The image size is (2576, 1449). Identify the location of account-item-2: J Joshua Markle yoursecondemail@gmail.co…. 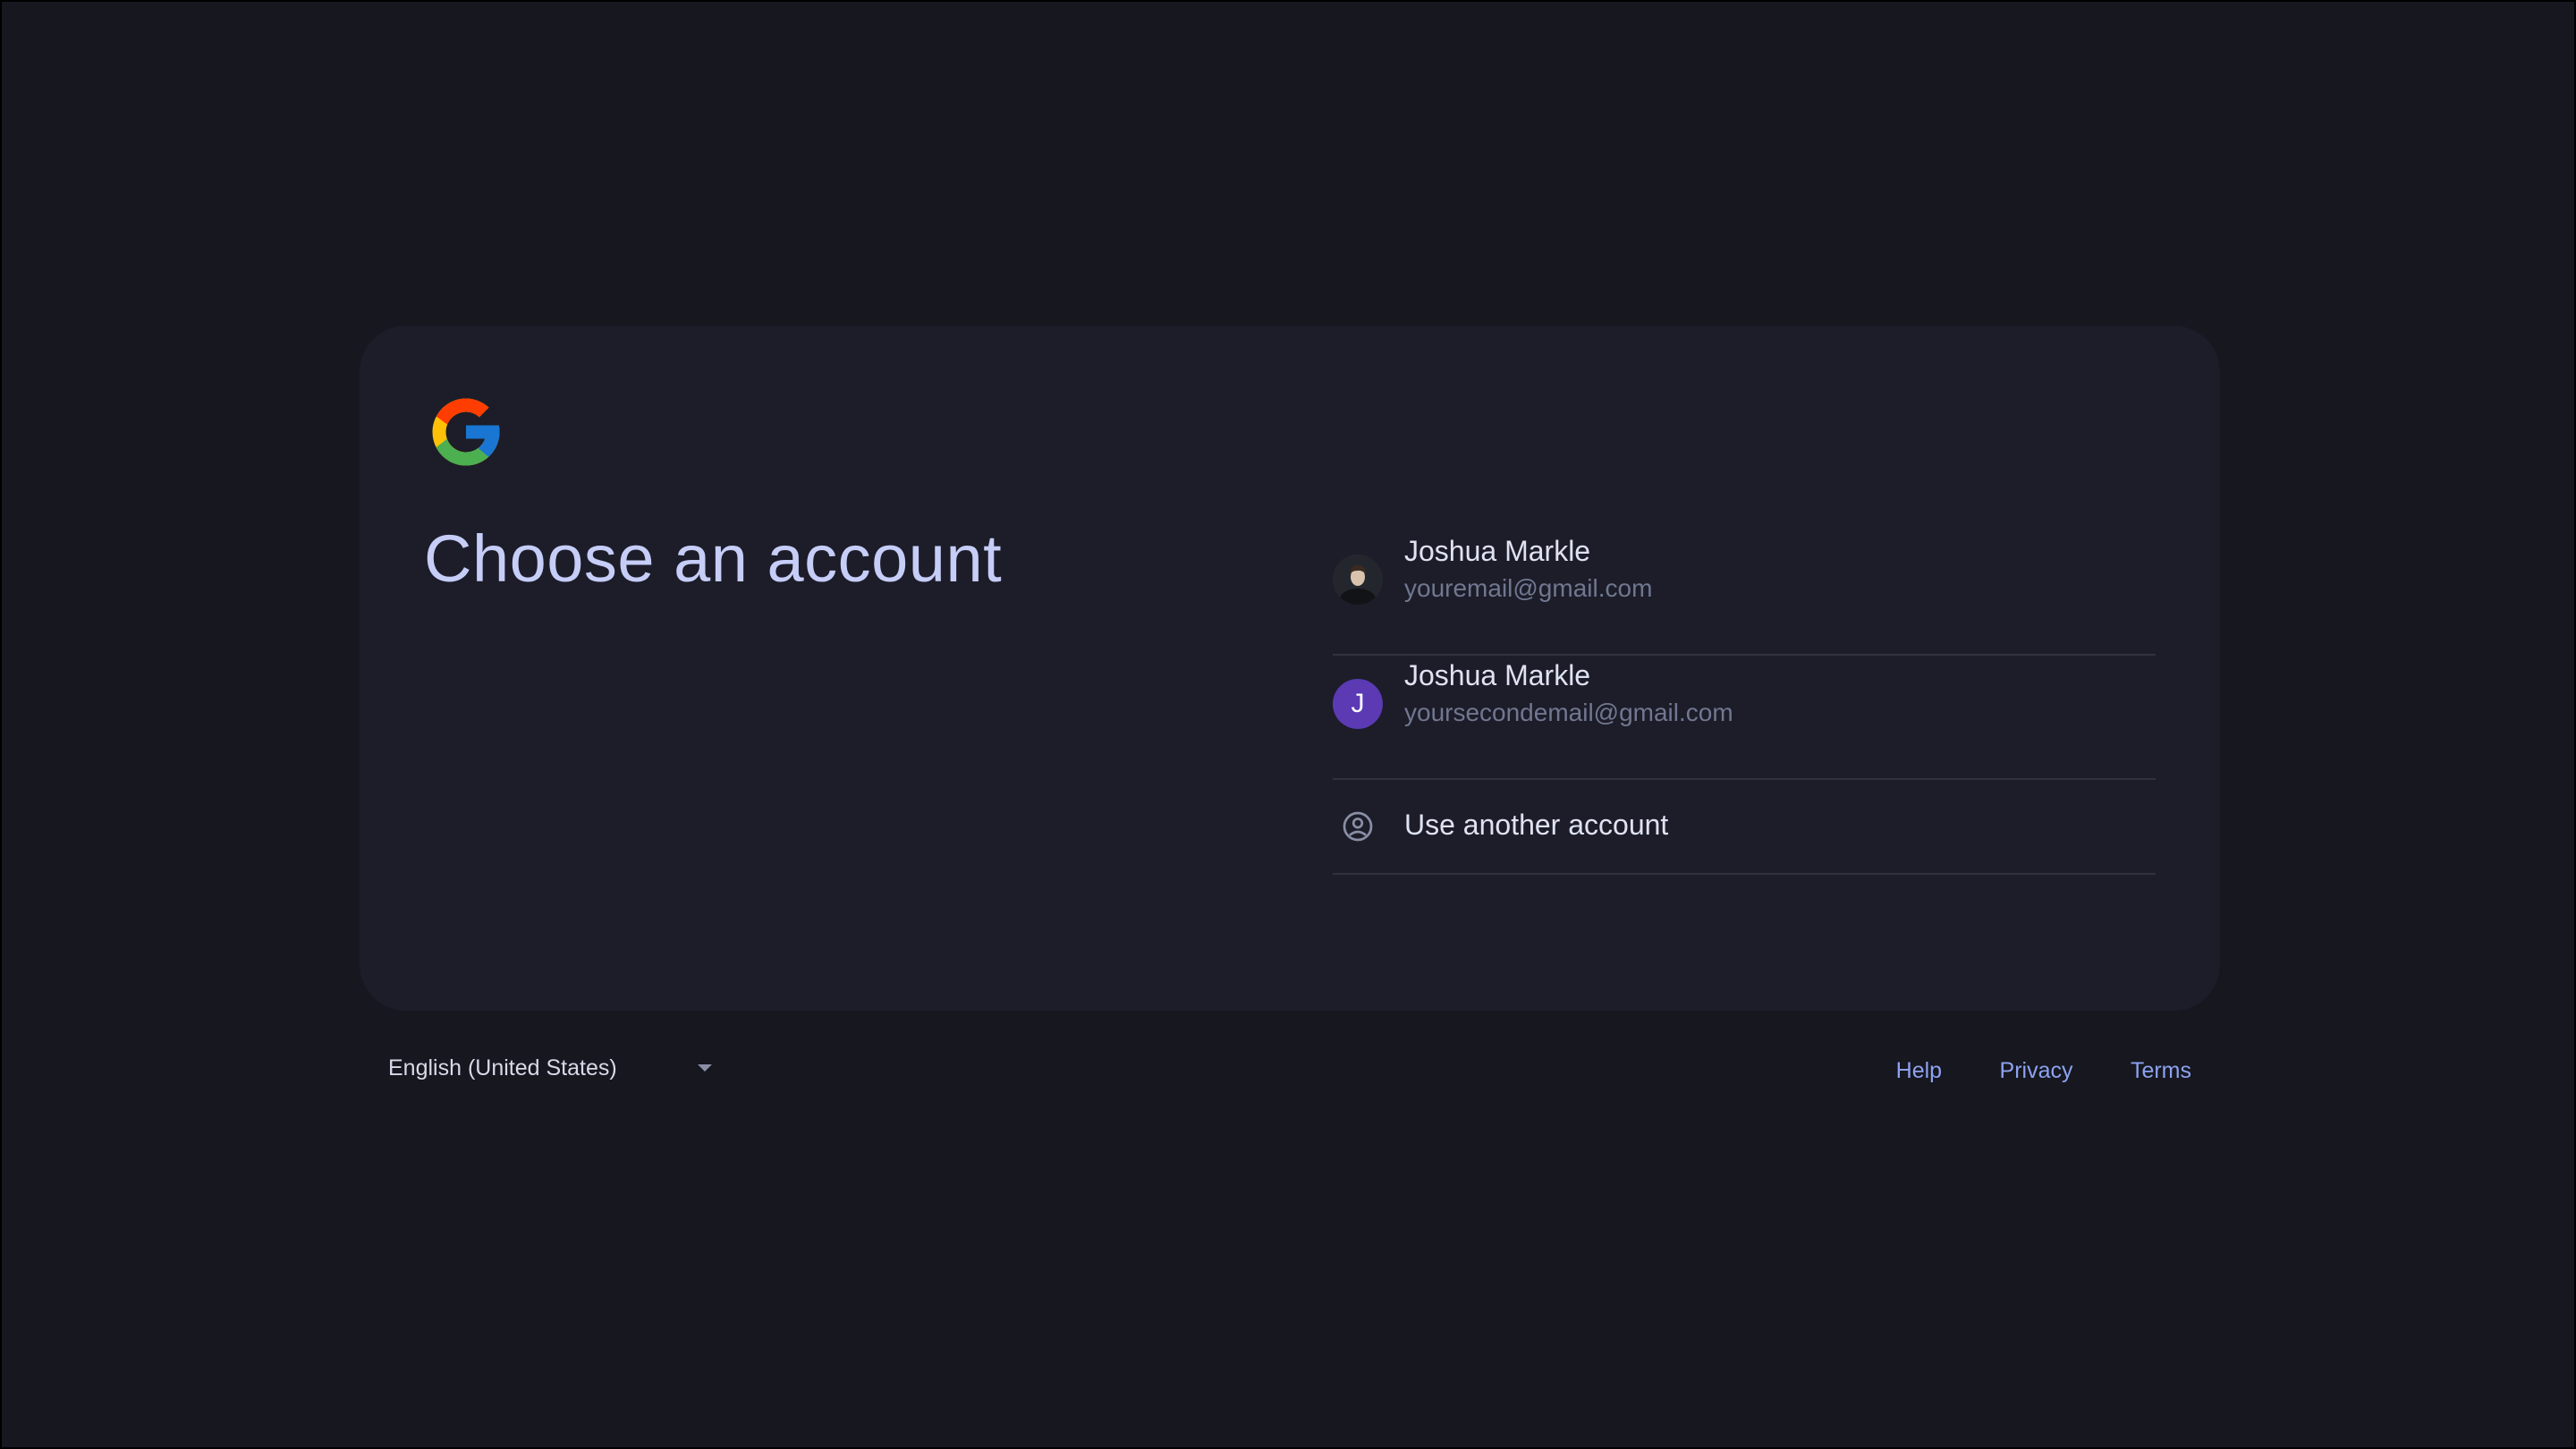
(1744, 718).